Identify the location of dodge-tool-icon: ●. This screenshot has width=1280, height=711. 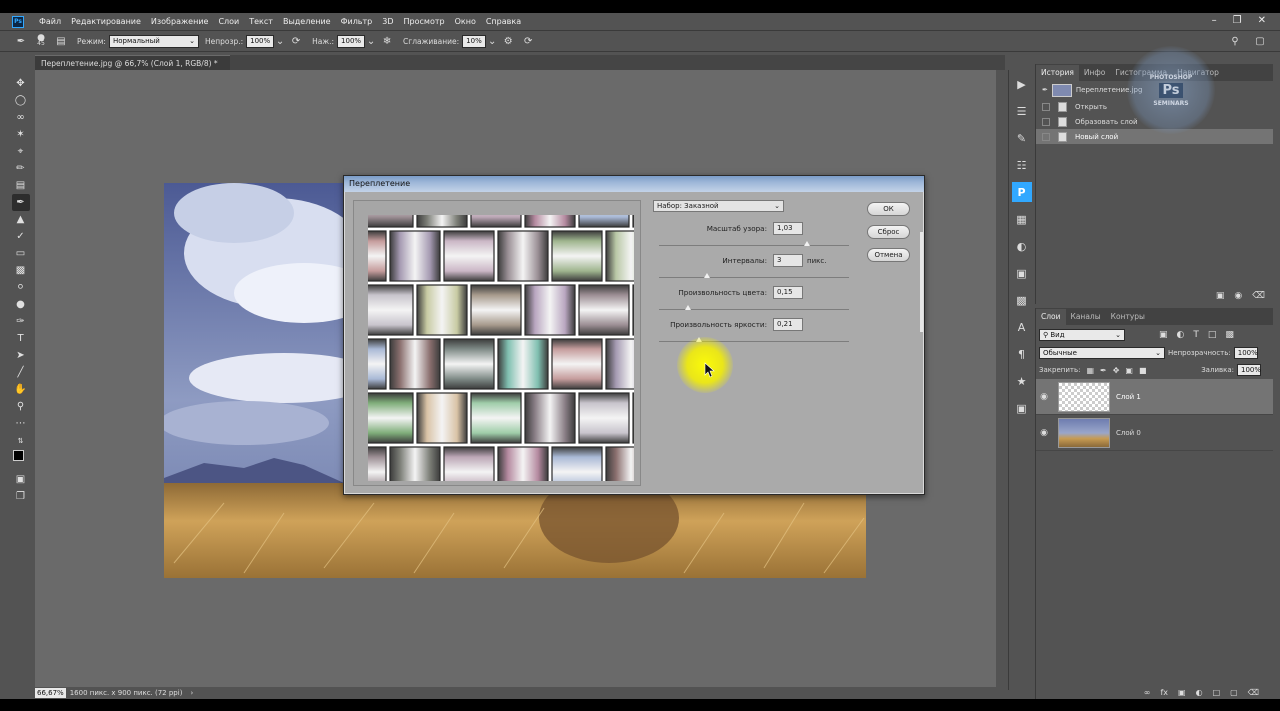
(21, 304).